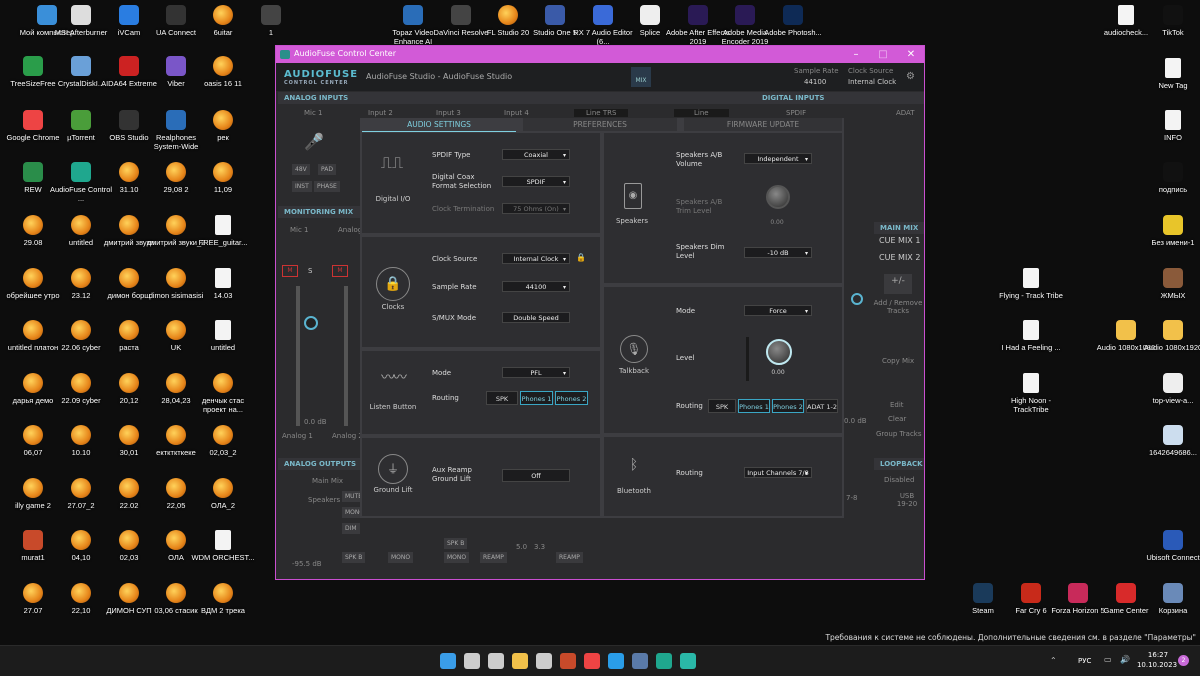 This screenshot has height=676, width=1200. I want to click on talkback-route-phones2: Phones 2, so click(788, 406).